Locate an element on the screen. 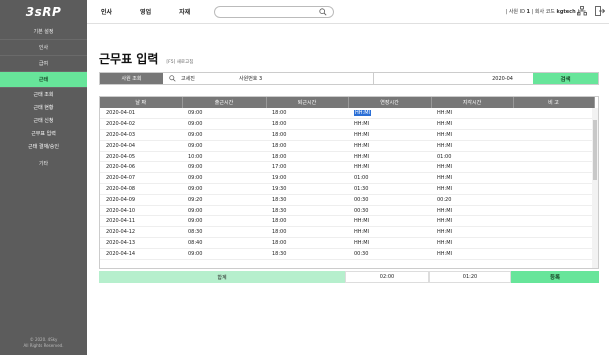  table-row: 2020-04-12 08:30 18:00 HH:MI HH:MI is located at coordinates (347, 232).